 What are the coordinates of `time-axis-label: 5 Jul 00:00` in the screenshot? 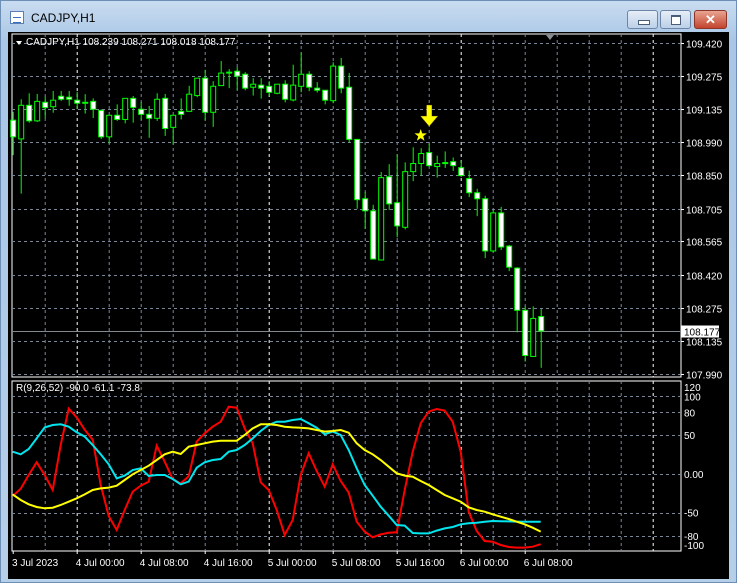 It's located at (292, 563).